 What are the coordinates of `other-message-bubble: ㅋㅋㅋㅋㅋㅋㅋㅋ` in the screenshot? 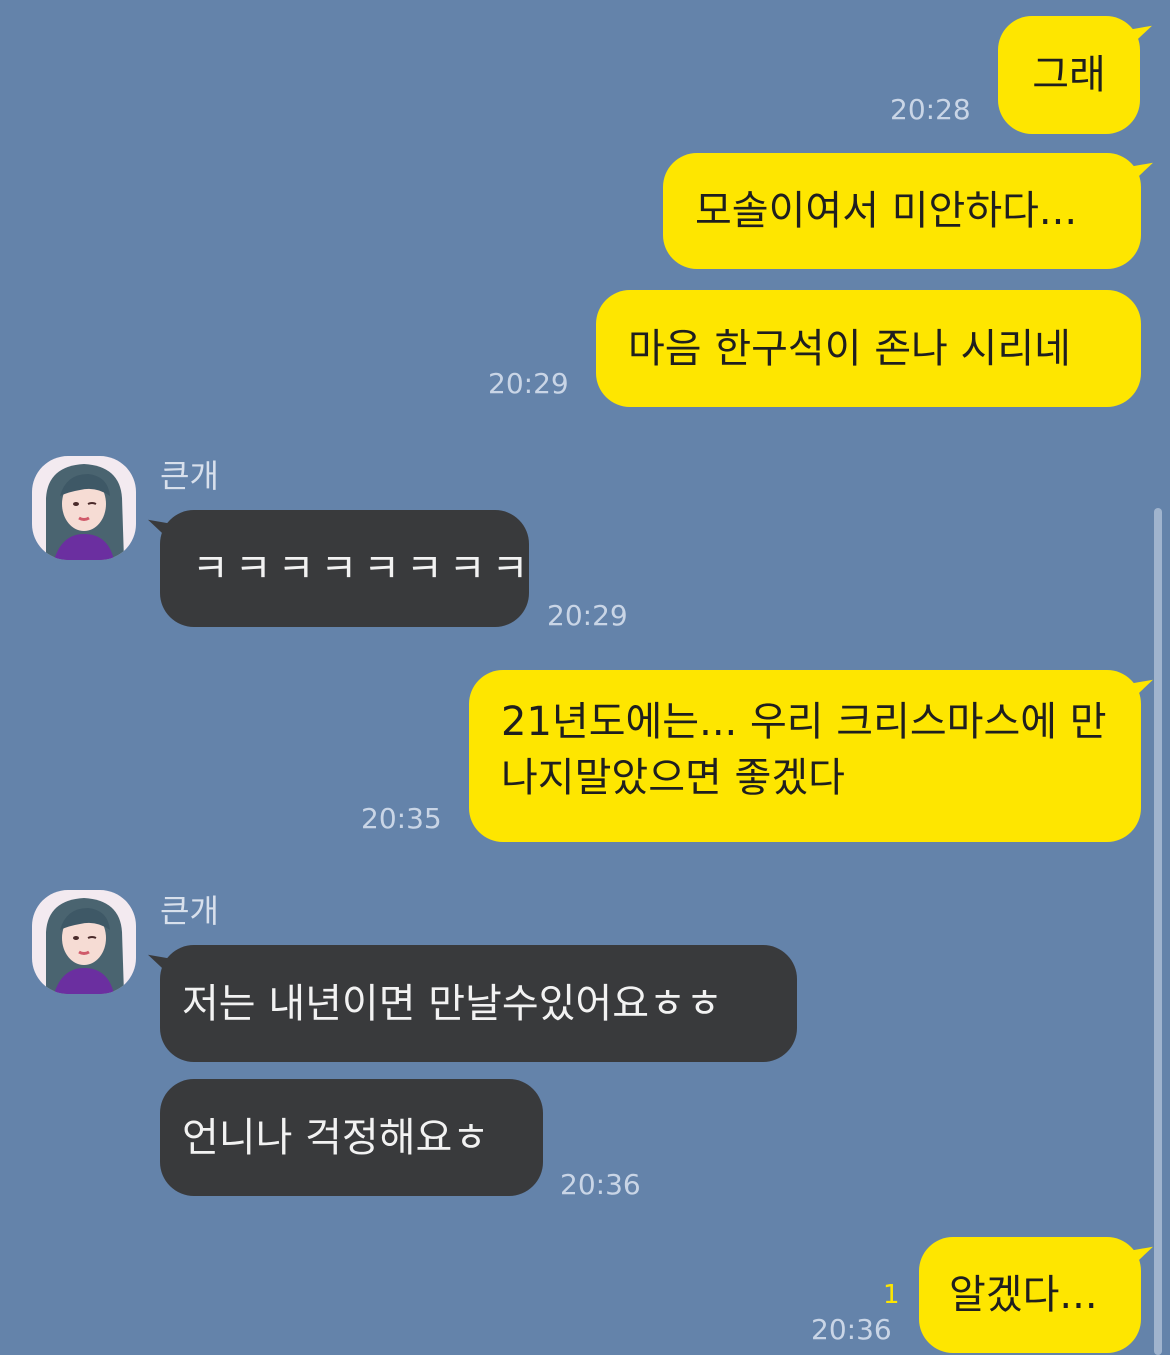 It's located at (344, 568).